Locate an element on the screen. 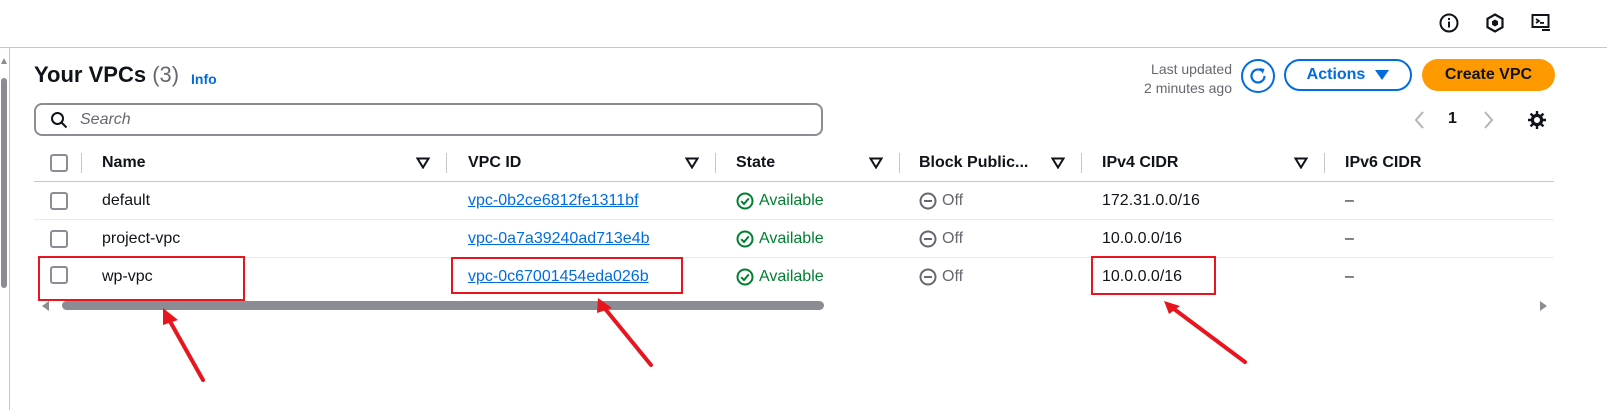 The width and height of the screenshot is (1607, 410). search-icon is located at coordinates (59, 119).